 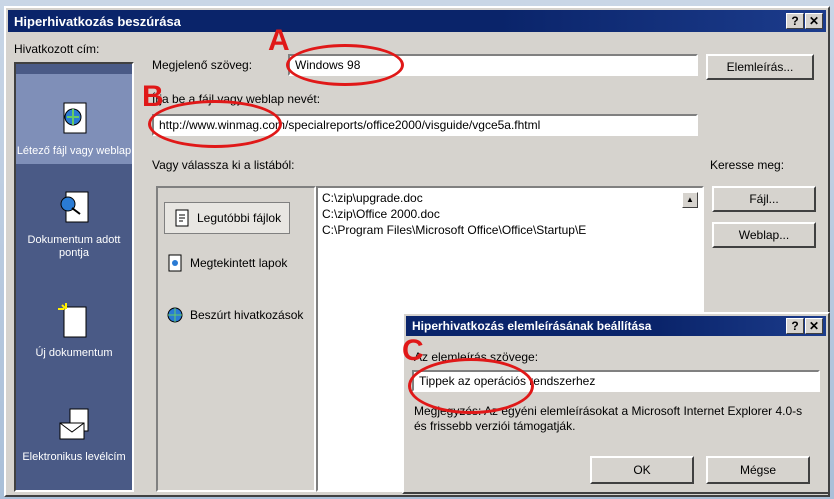 What do you see at coordinates (239, 263) in the screenshot?
I see `browsed-pages-label: Megtekintett lapok` at bounding box center [239, 263].